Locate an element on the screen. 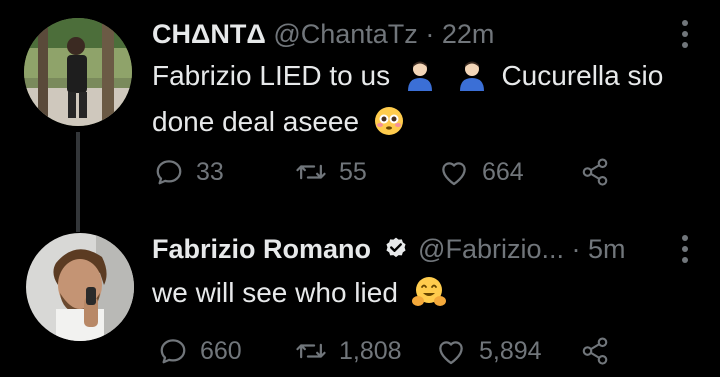  reply-count: 660 is located at coordinates (221, 350).